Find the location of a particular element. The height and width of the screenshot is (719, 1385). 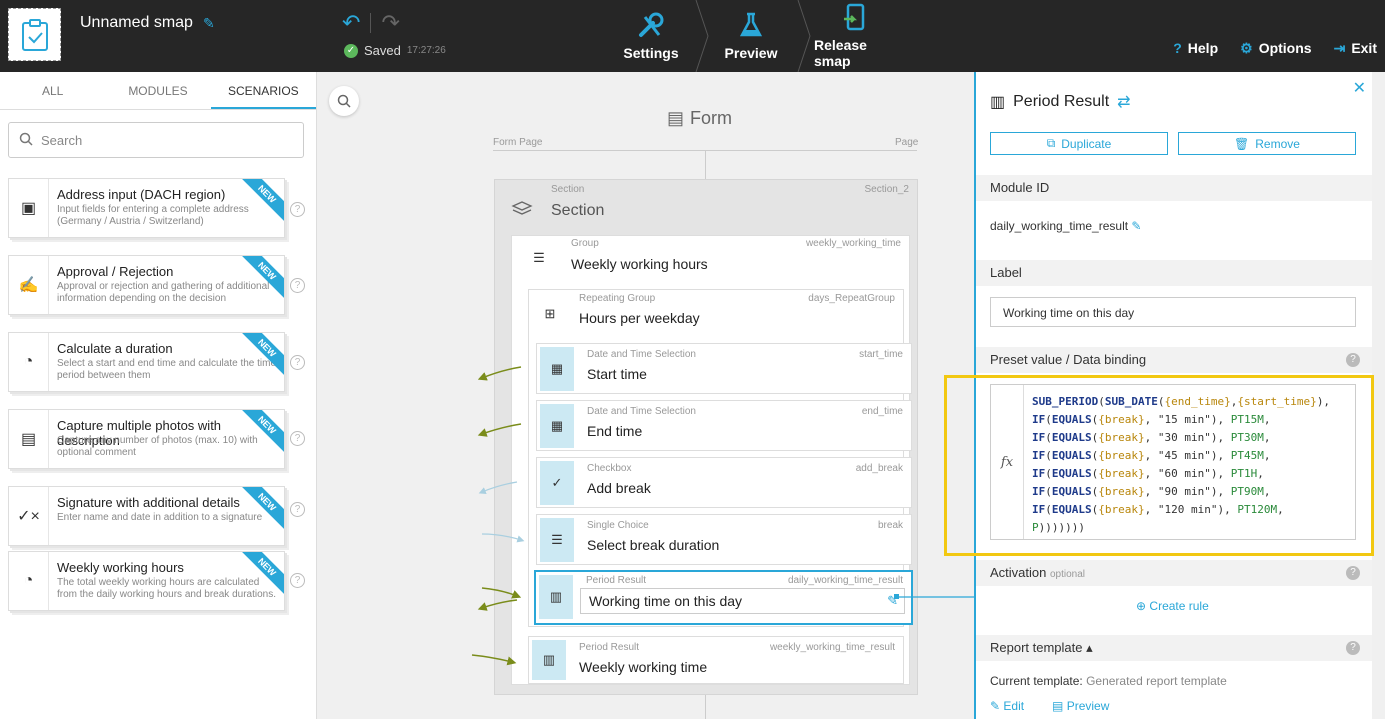

photos-icon: ▤ is located at coordinates (29, 439).